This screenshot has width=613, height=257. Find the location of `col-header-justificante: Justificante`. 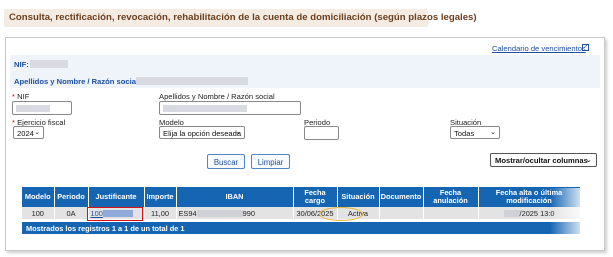

col-header-justificante: Justificante is located at coordinates (116, 197).